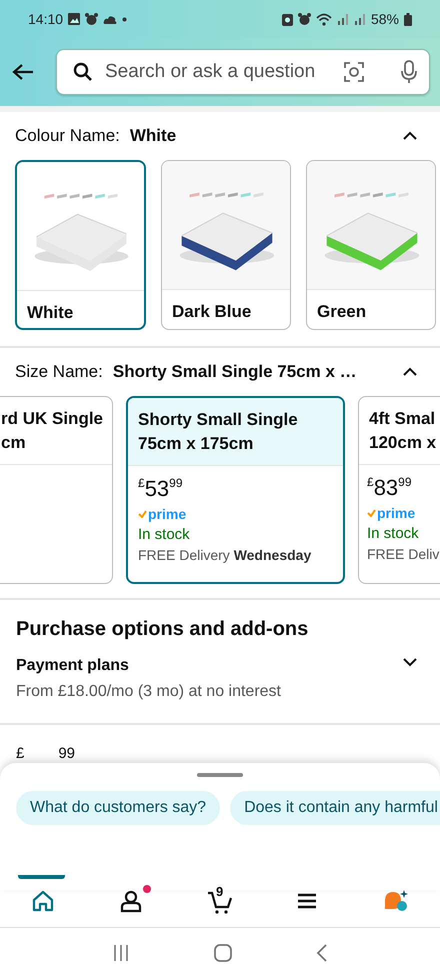 The image size is (440, 978). Describe the element at coordinates (56, 490) in the screenshot. I see `size-option: rd UK Single cm` at that location.